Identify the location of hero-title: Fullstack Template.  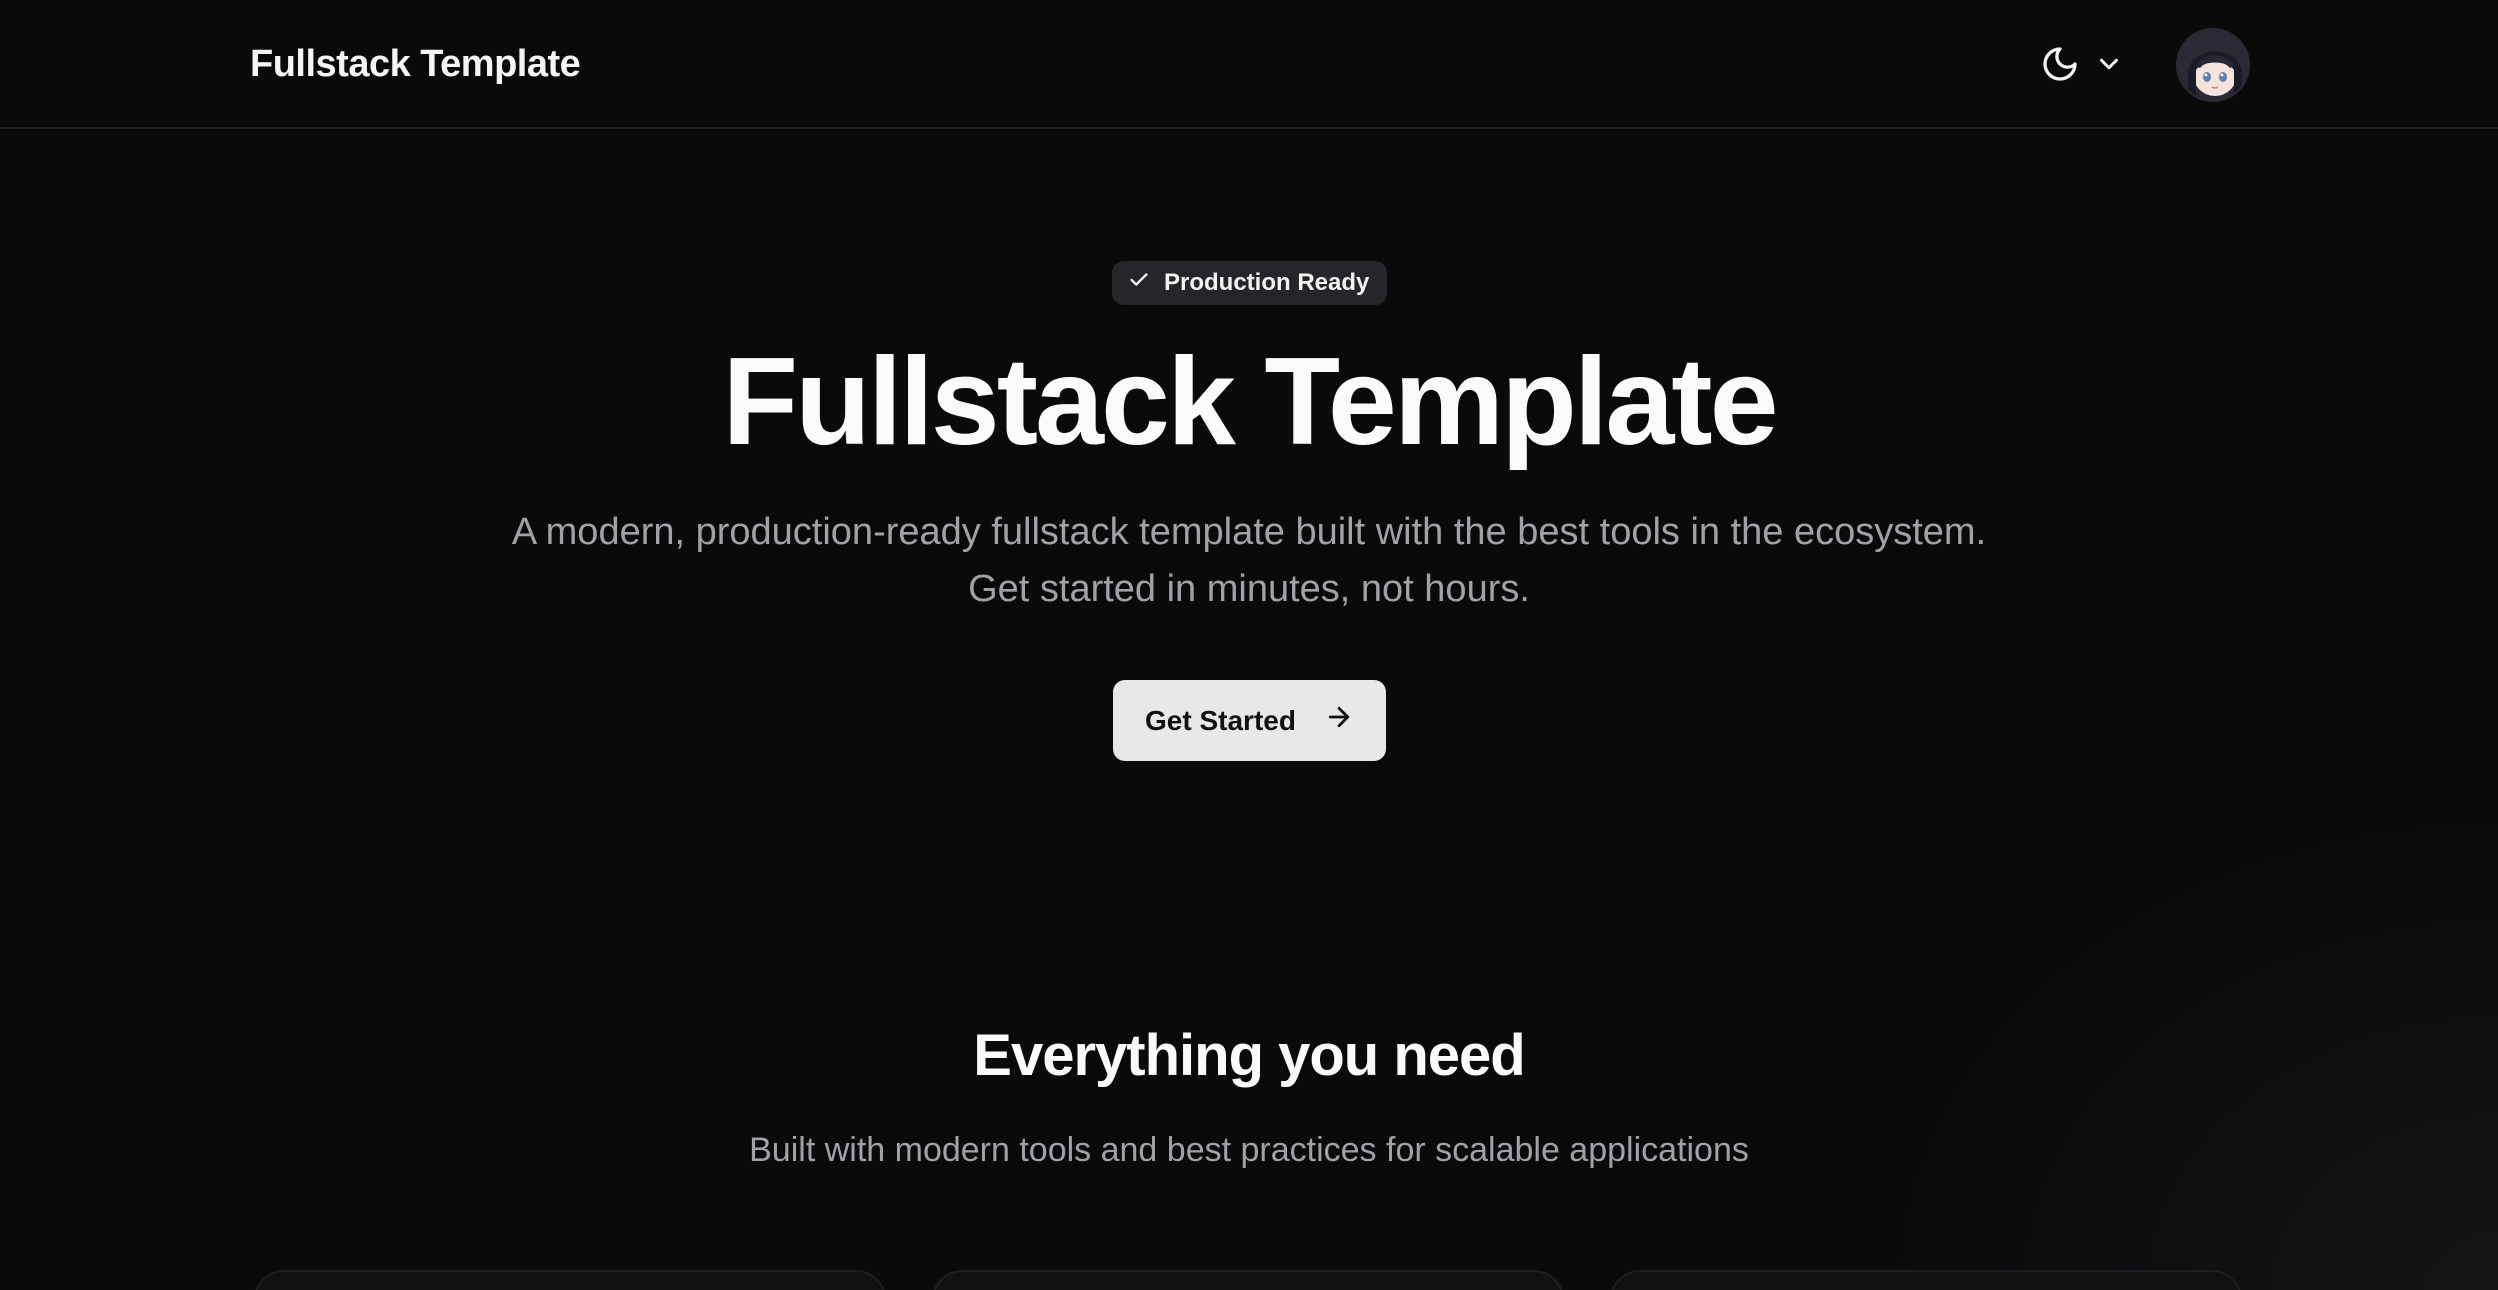
(1250, 402).